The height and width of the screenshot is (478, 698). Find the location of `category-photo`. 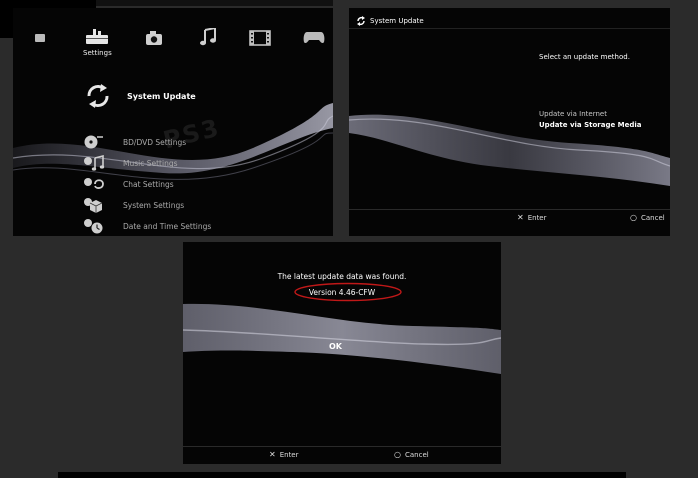

category-photo is located at coordinates (154, 38).